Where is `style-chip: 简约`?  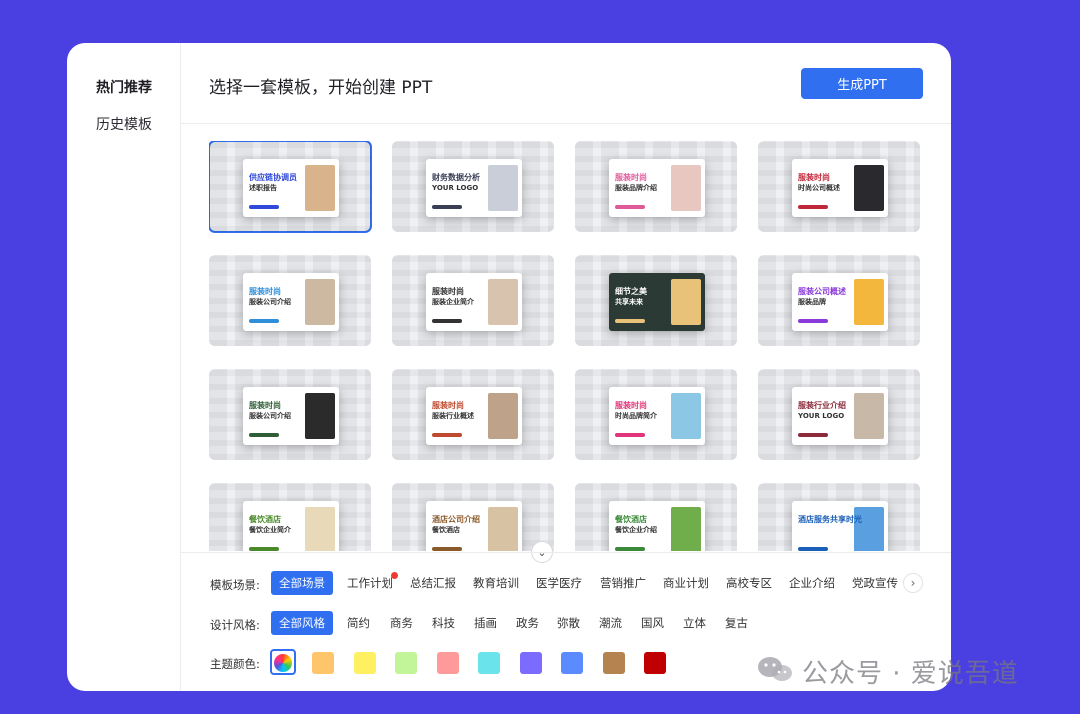
style-chip: 简约 is located at coordinates (358, 623).